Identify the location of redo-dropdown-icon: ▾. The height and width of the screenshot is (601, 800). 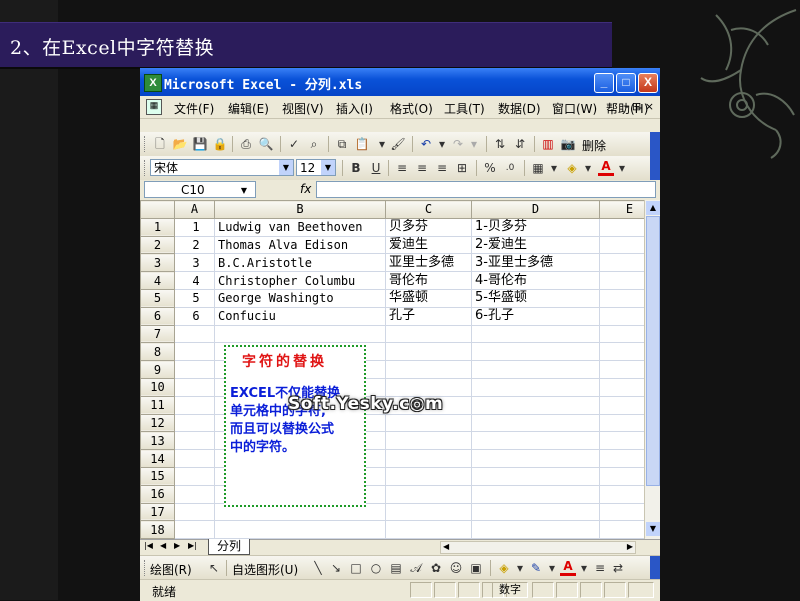
(474, 144).